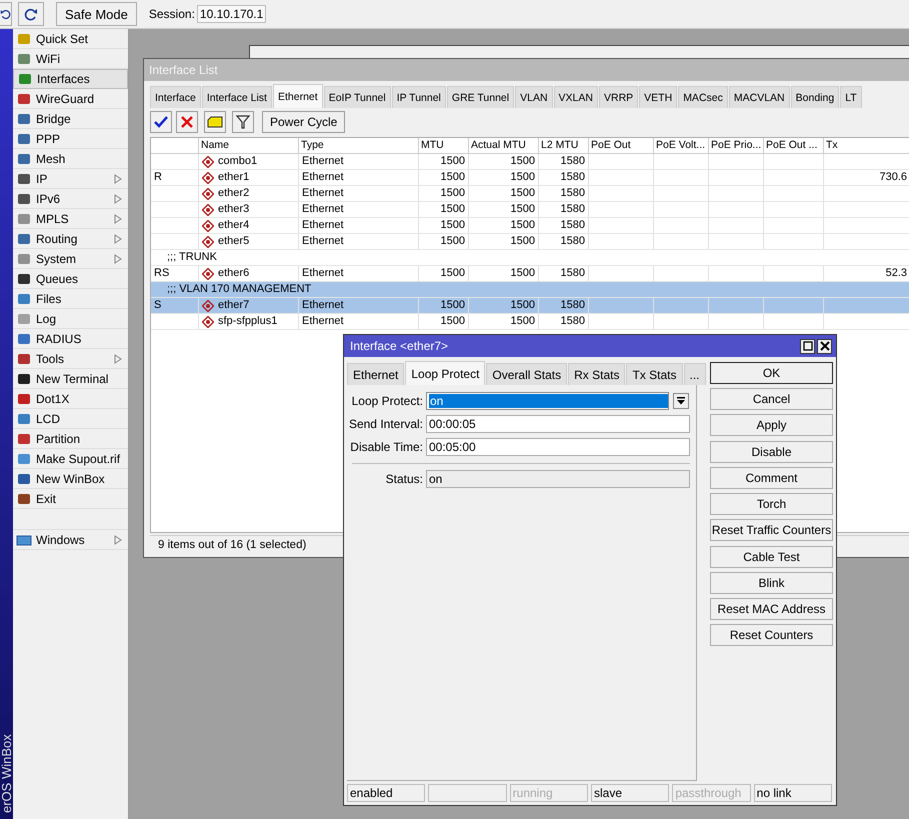 Image resolution: width=909 pixels, height=819 pixels. I want to click on menu-item: PPP, so click(70, 139).